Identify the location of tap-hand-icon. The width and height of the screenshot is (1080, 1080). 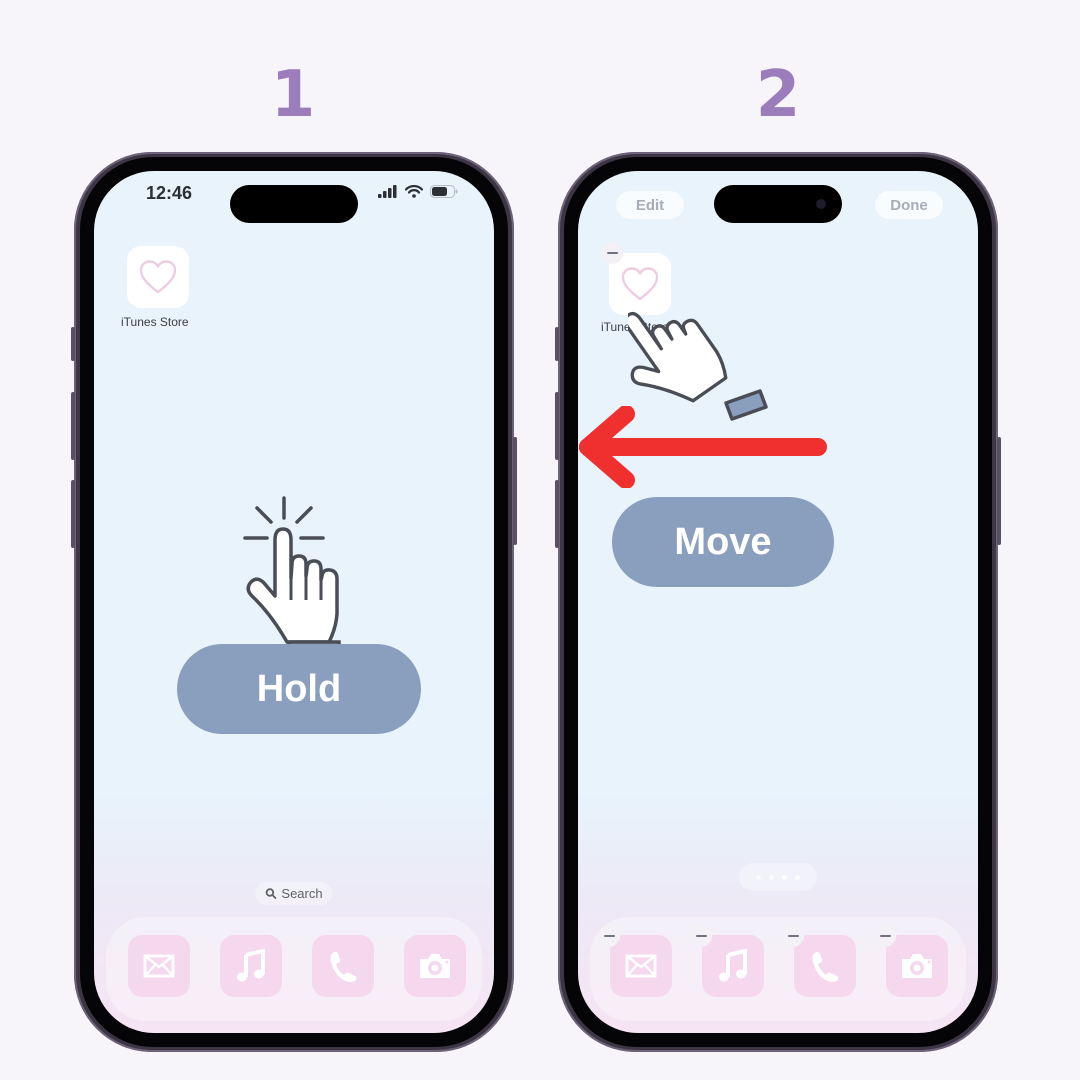
(292, 578).